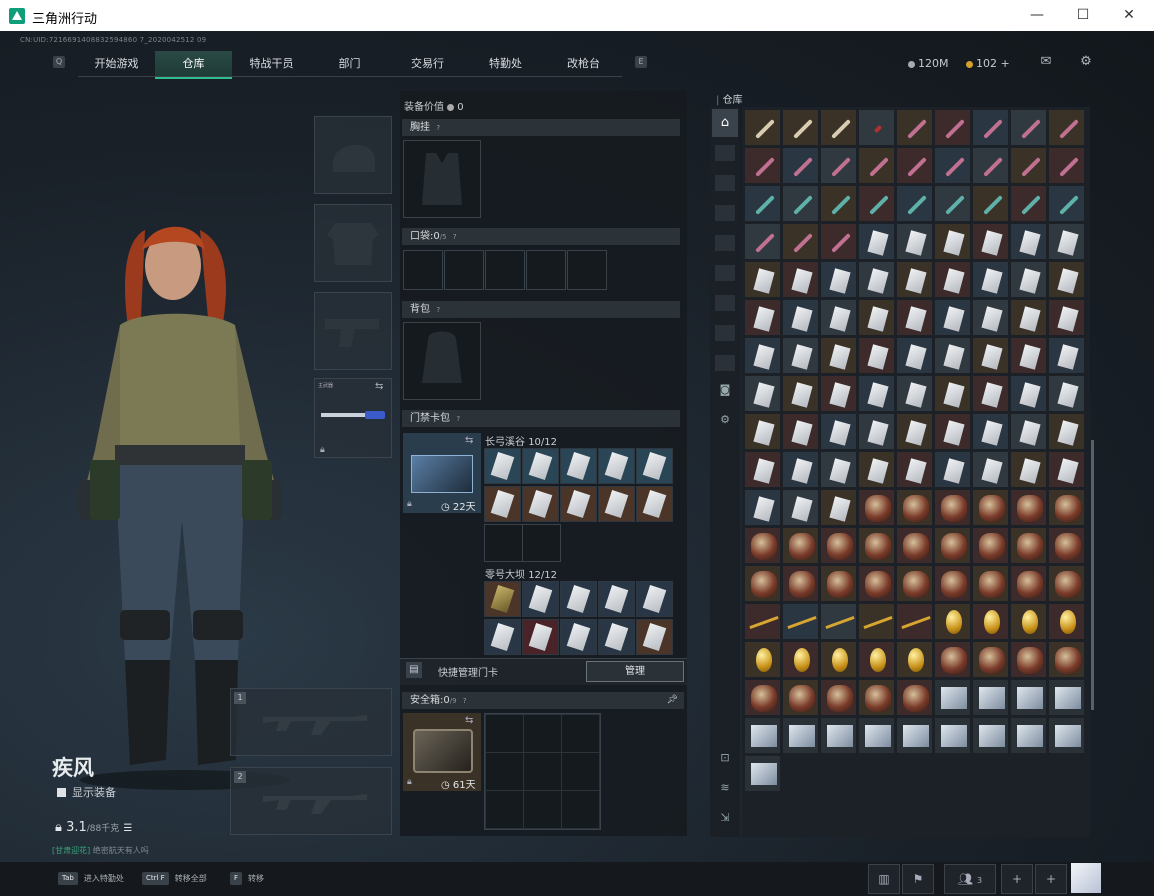  What do you see at coordinates (174, 879) in the screenshot?
I see `hint-transfer-all: Ctrl F 转移全部` at bounding box center [174, 879].